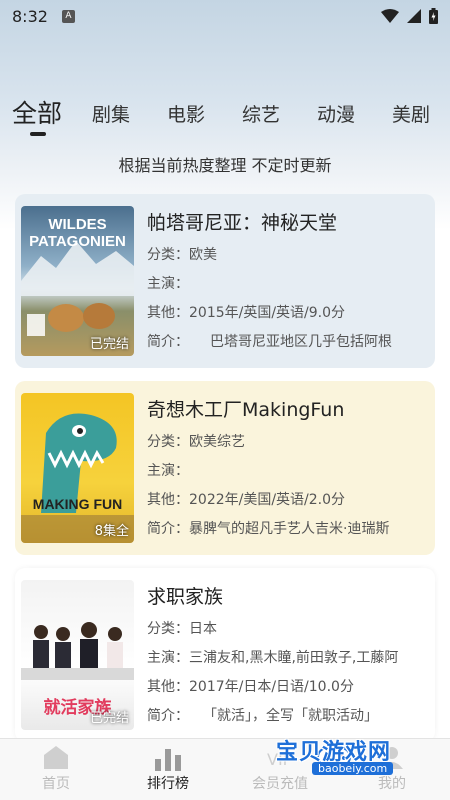 The image size is (450, 800). Describe the element at coordinates (185, 595) in the screenshot. I see `show-title: 求职家族` at that location.